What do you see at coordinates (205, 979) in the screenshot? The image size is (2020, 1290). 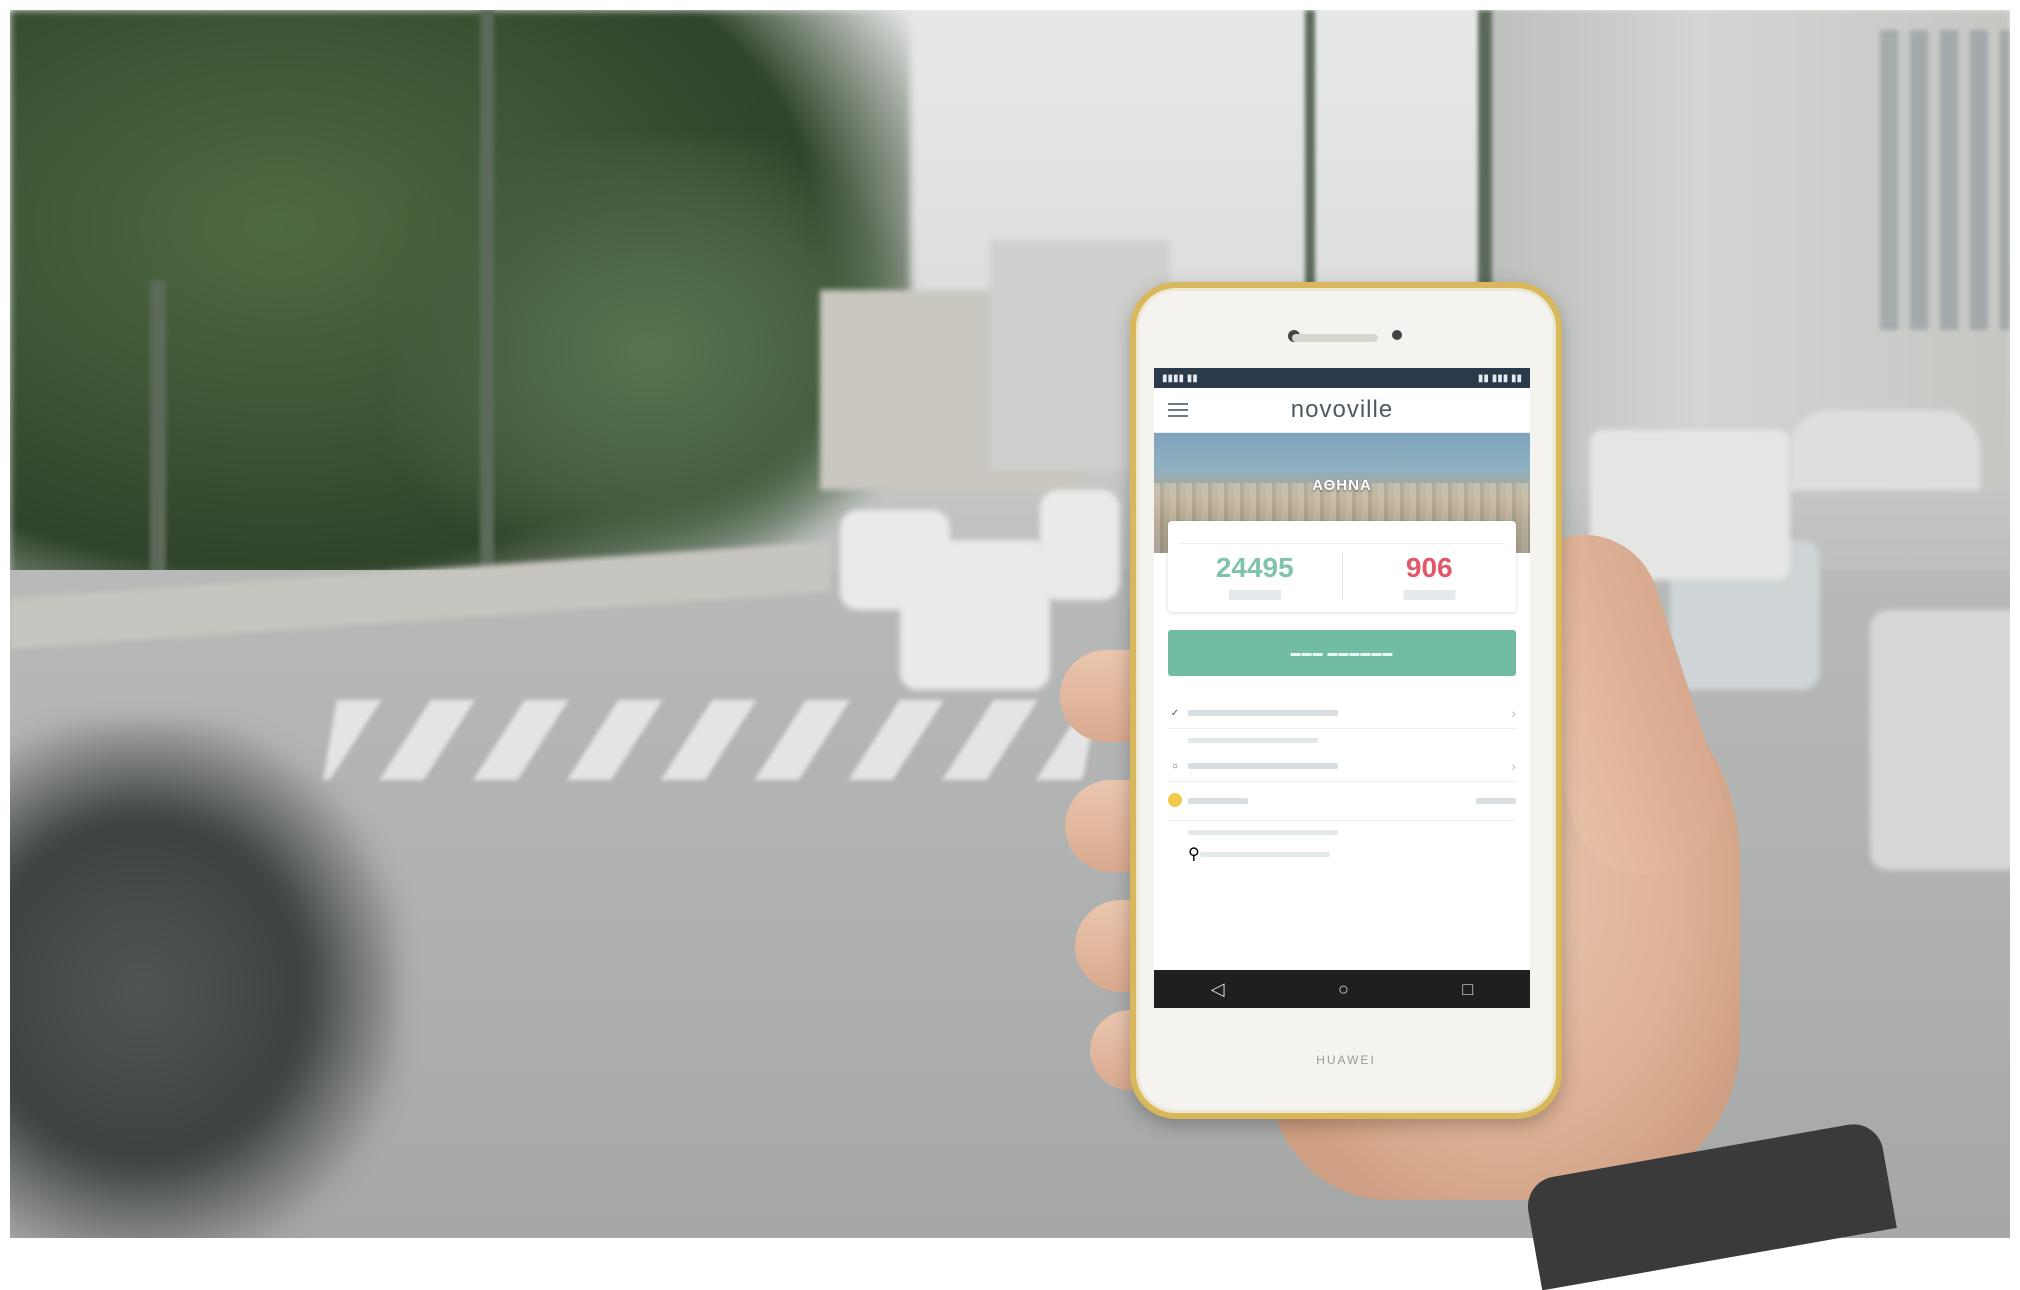 I see `car-motion-blur` at bounding box center [205, 979].